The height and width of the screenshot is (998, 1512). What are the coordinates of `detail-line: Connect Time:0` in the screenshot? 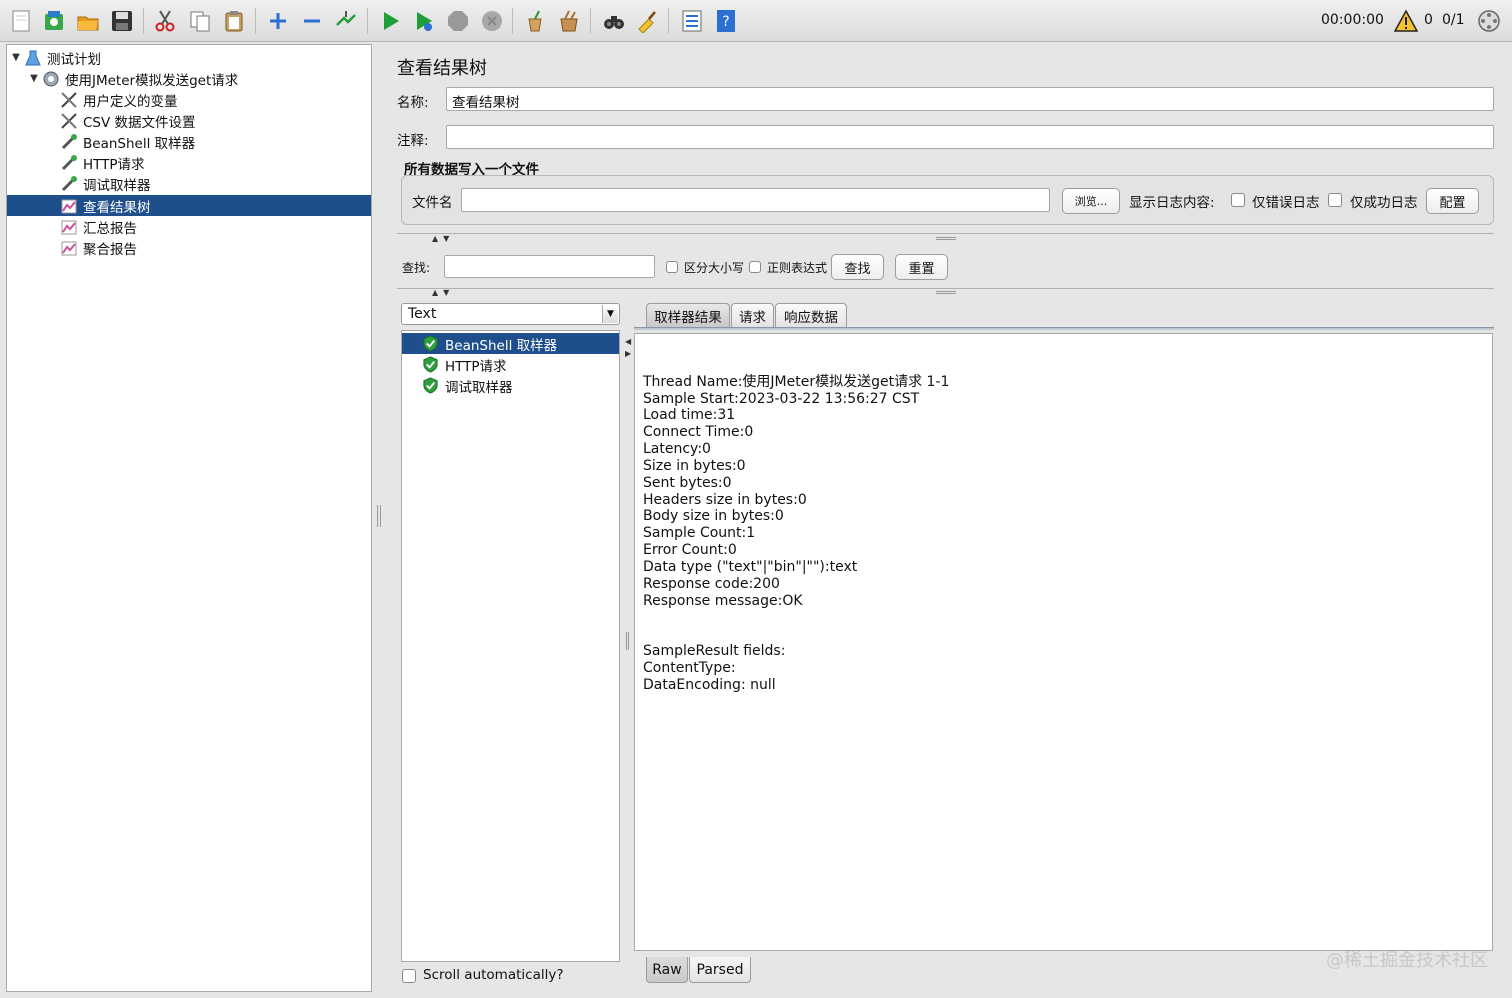 It's located at (698, 432).